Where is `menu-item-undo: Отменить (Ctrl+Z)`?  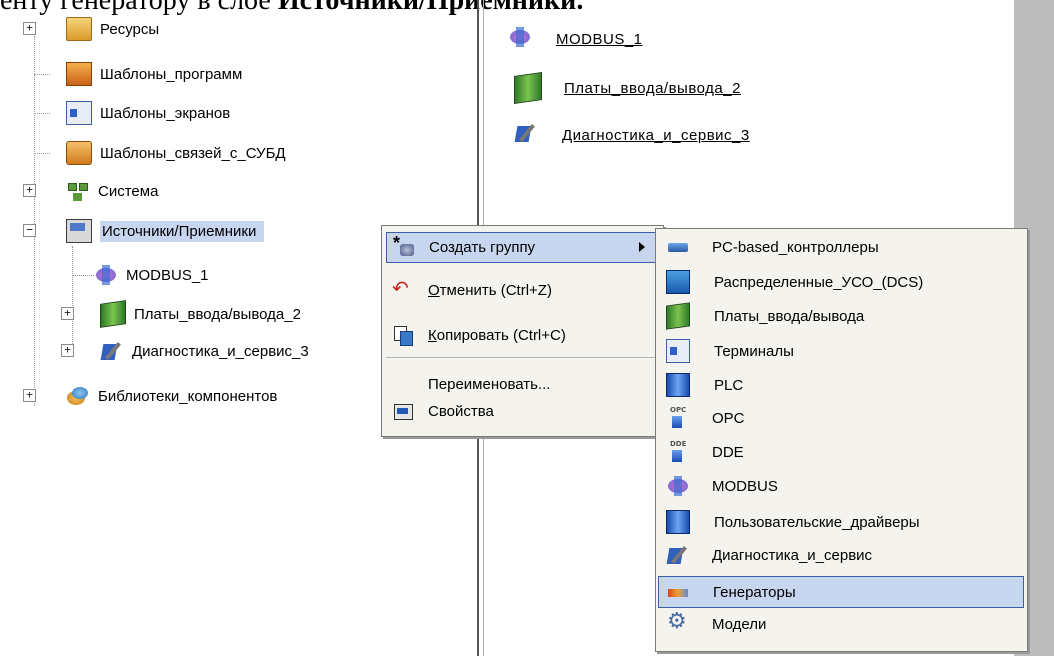 menu-item-undo: Отменить (Ctrl+Z) is located at coordinates (521, 289).